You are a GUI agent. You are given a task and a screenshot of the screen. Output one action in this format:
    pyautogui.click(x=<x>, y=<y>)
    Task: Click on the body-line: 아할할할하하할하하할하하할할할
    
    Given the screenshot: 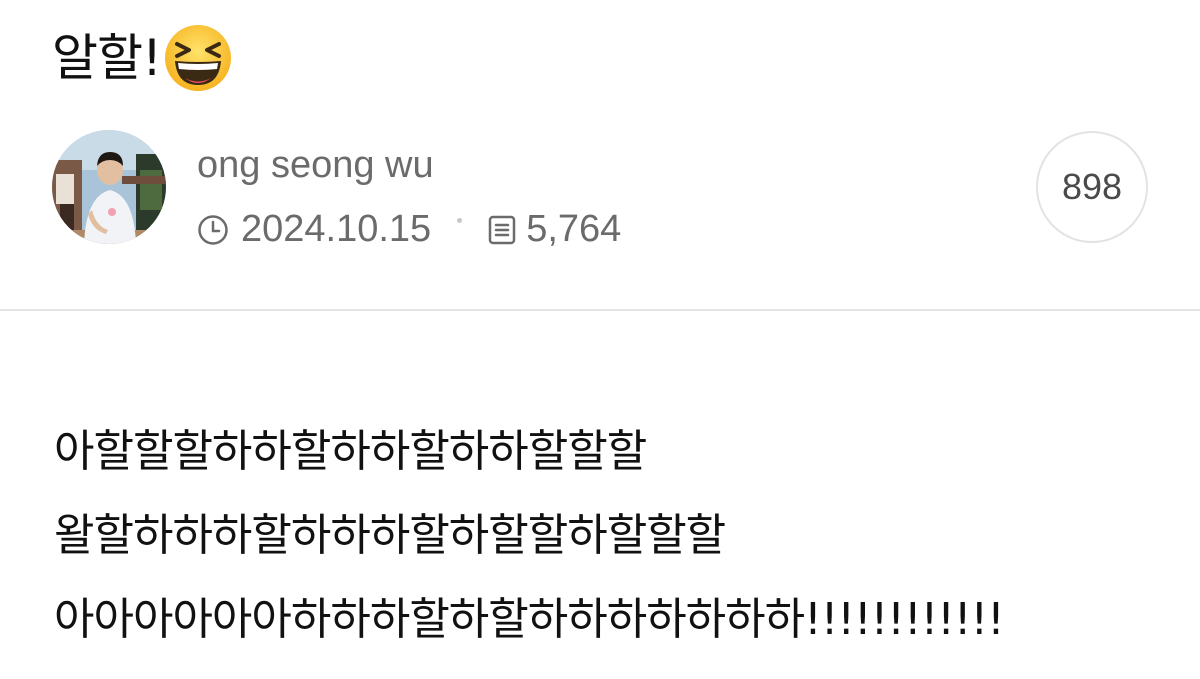 What is the action you would take?
    pyautogui.click(x=350, y=451)
    